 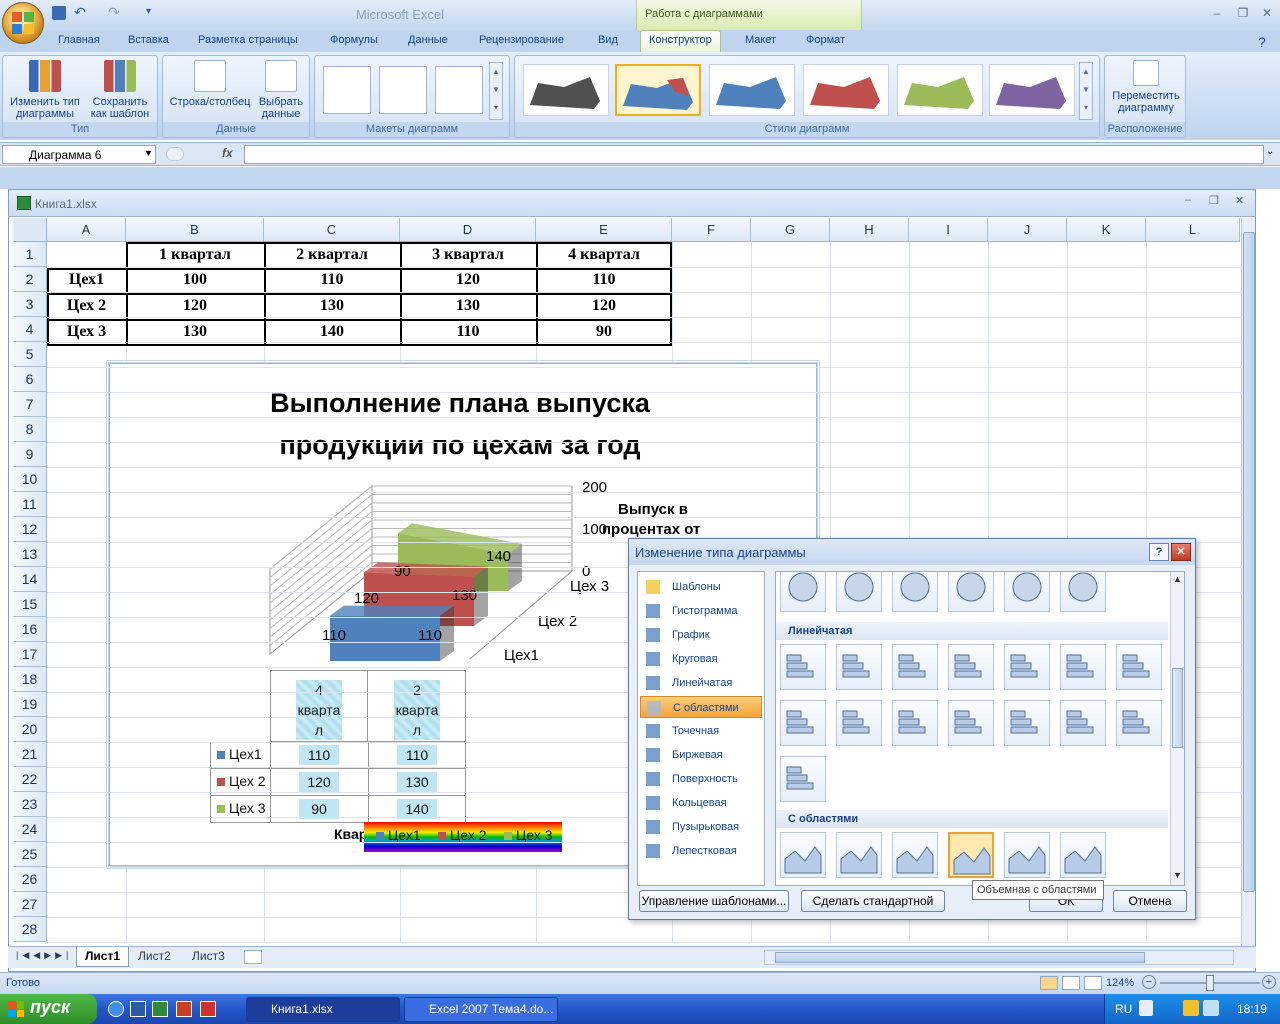 What do you see at coordinates (754, 154) in the screenshot?
I see `formula-input` at bounding box center [754, 154].